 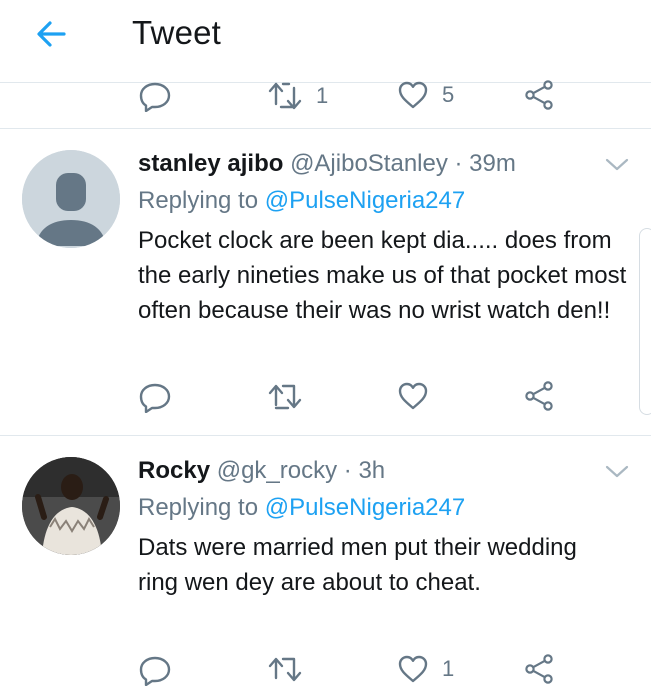 What do you see at coordinates (448, 668) in the screenshot?
I see `like-count: 1` at bounding box center [448, 668].